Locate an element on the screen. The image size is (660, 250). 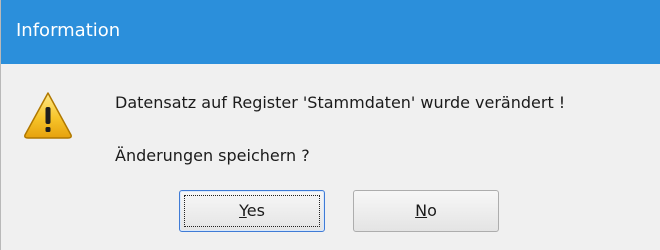
yes-button-label: es is located at coordinates (255, 210).